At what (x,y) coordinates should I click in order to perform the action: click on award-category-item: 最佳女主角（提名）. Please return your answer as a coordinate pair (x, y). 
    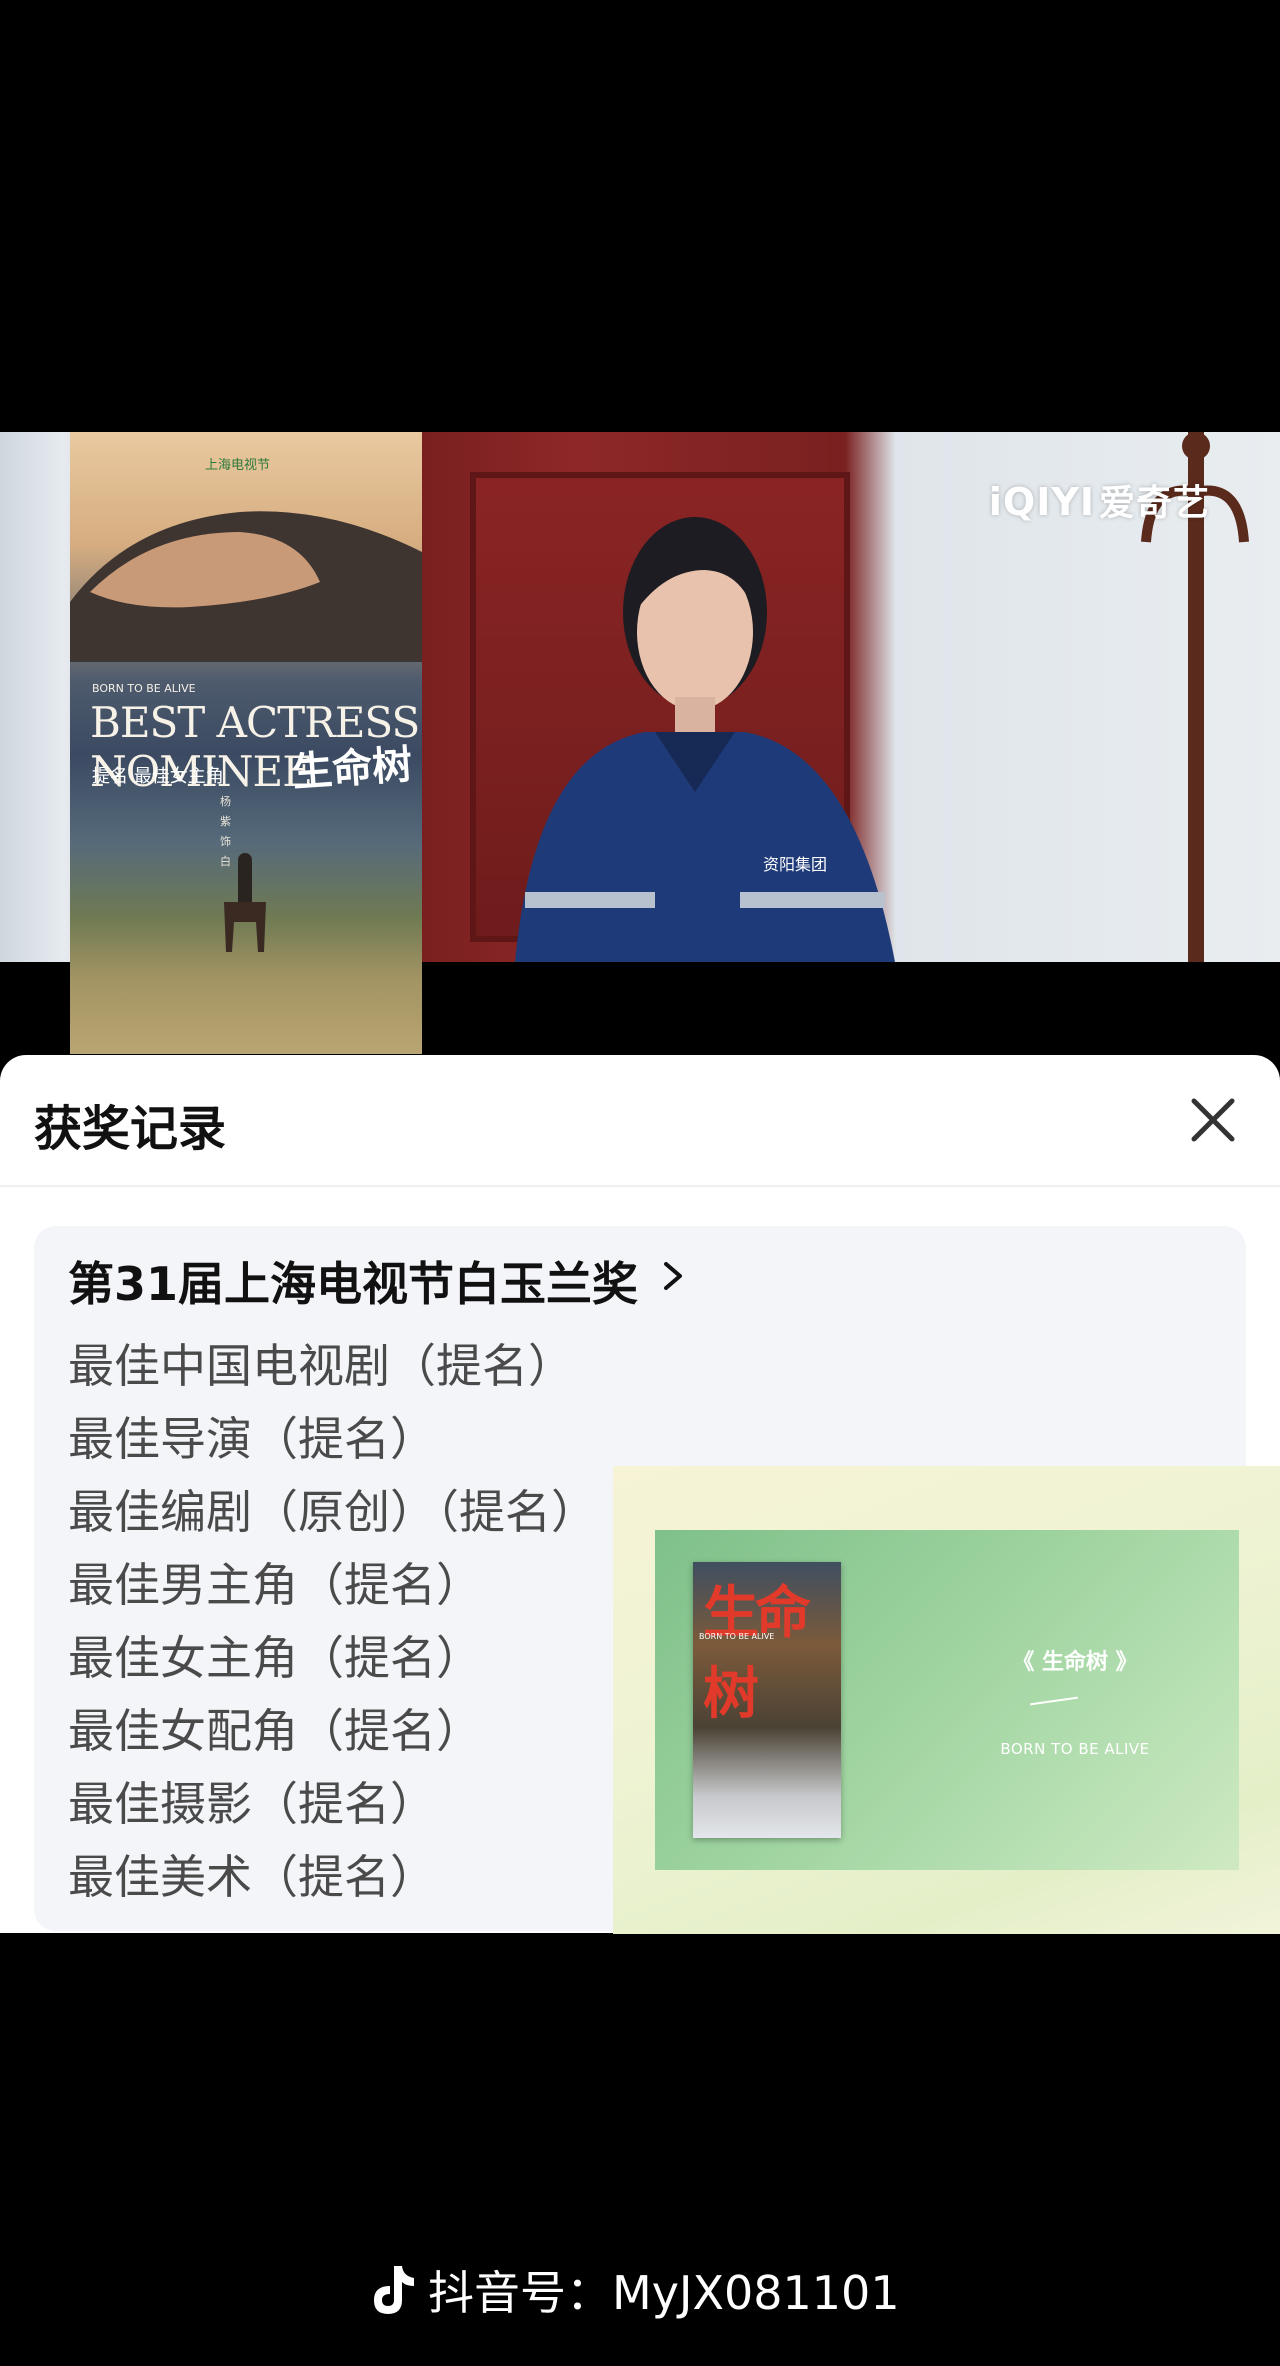
    Looking at the image, I should click on (275, 1658).